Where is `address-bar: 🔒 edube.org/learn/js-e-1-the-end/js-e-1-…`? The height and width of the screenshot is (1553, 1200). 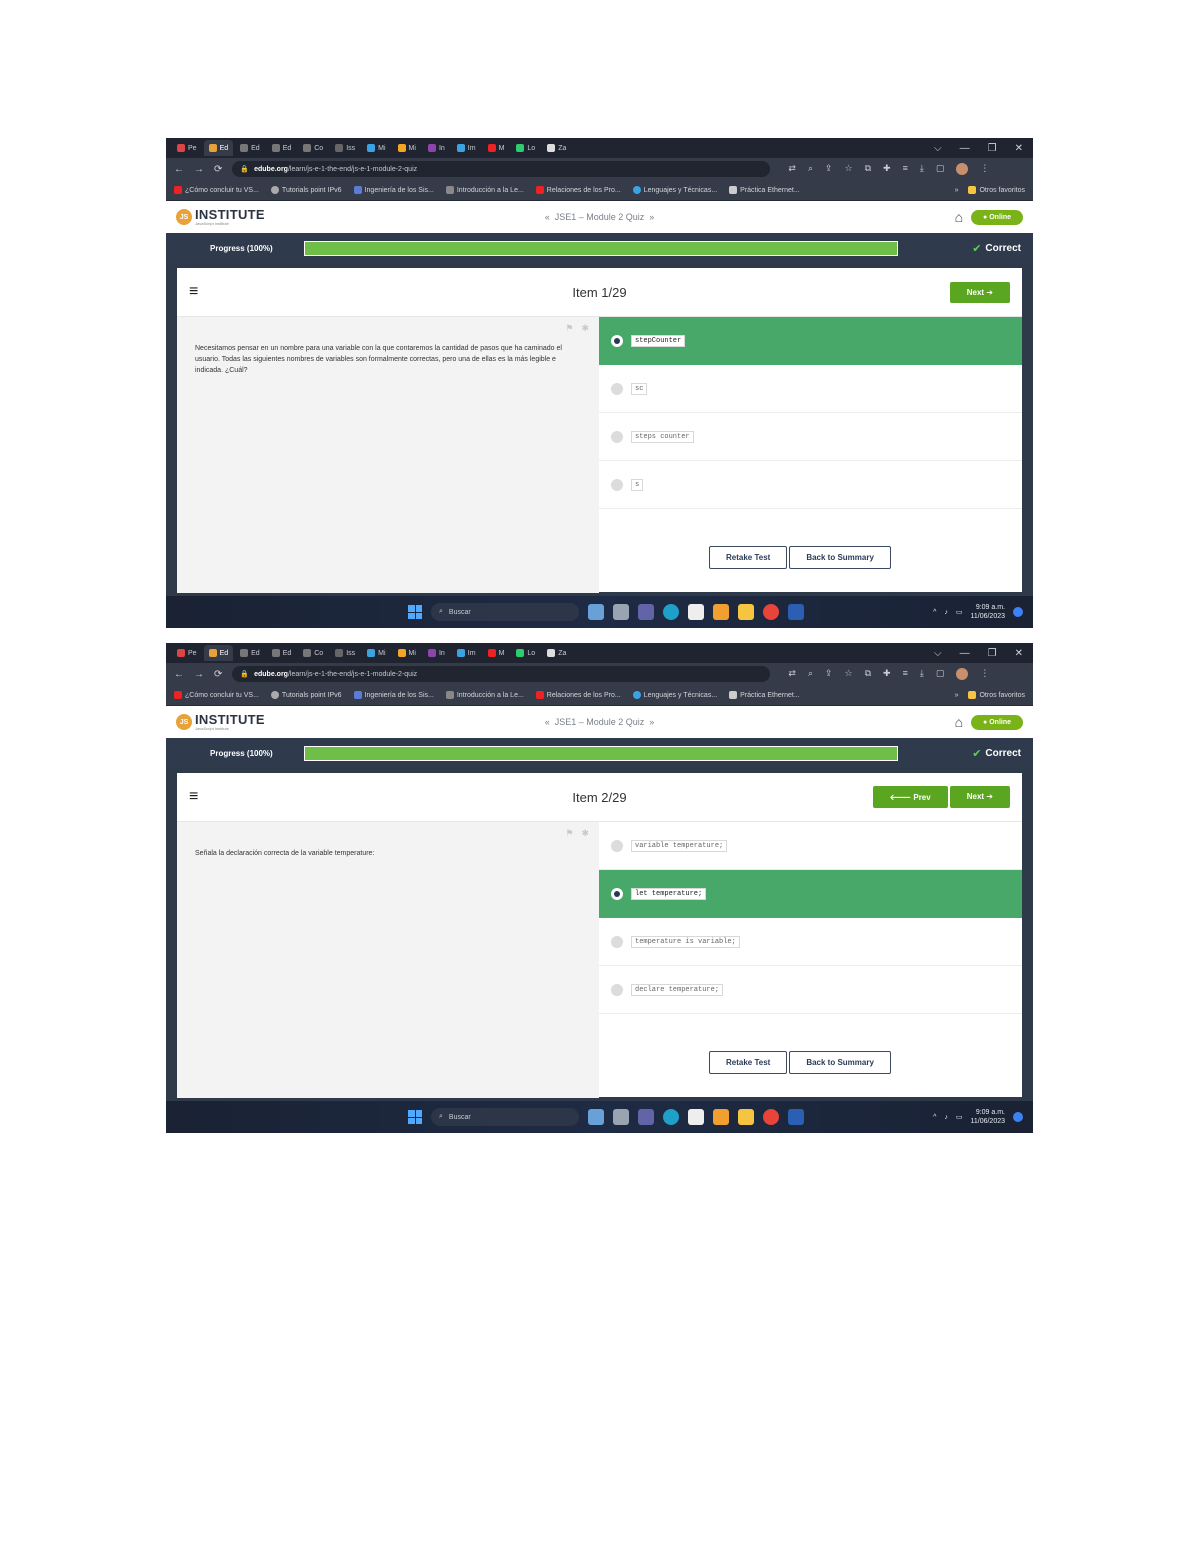 address-bar: 🔒 edube.org/learn/js-e-1-the-end/js-e-1-… is located at coordinates (501, 674).